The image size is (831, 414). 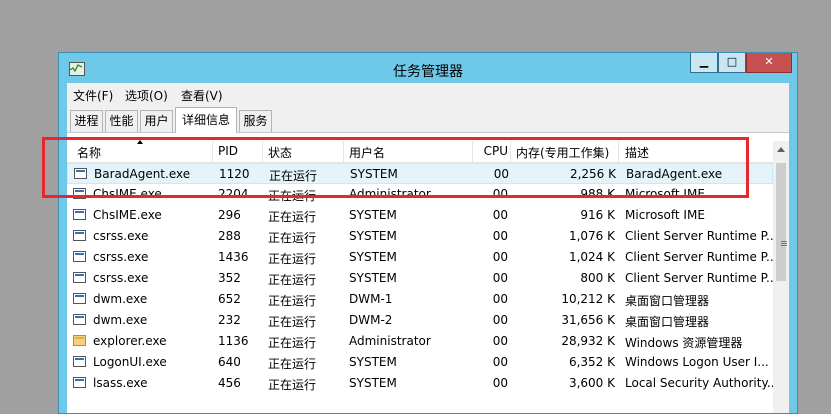 What do you see at coordinates (784, 241) in the screenshot?
I see `grip-icon` at bounding box center [784, 241].